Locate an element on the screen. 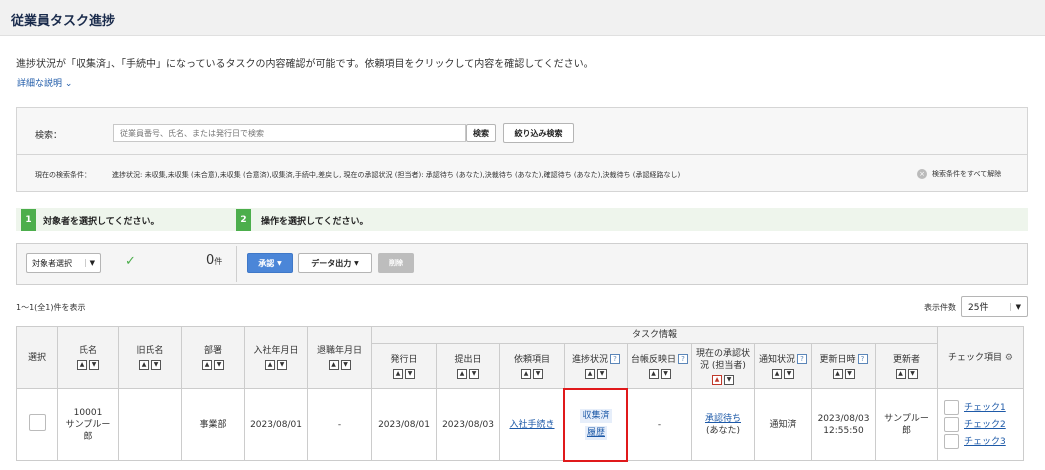 The image size is (1045, 470). request-item-link: 入社手続き is located at coordinates (531, 425).